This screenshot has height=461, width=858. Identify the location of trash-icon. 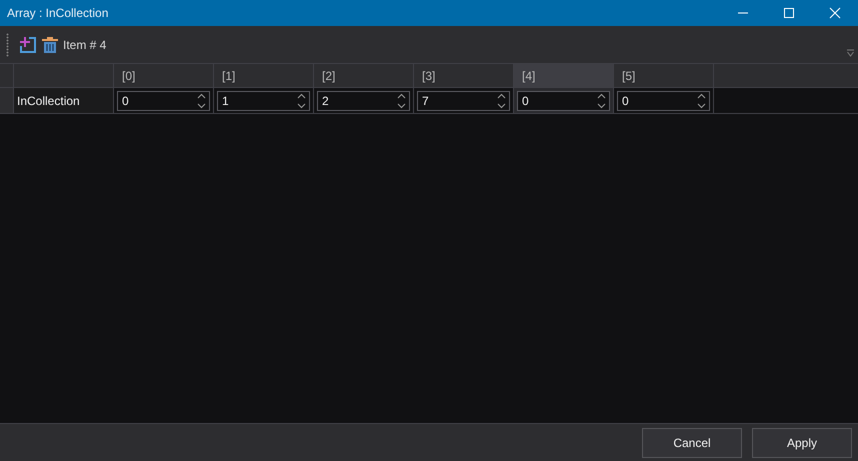
(50, 45).